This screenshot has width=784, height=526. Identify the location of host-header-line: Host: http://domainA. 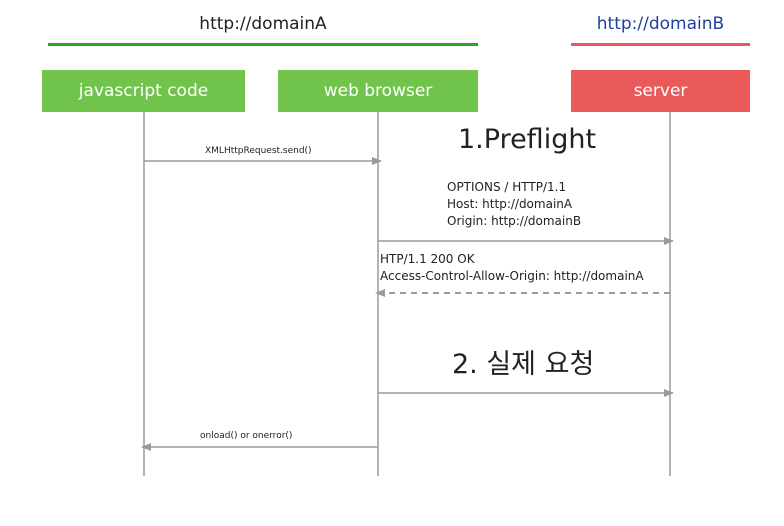
(510, 204).